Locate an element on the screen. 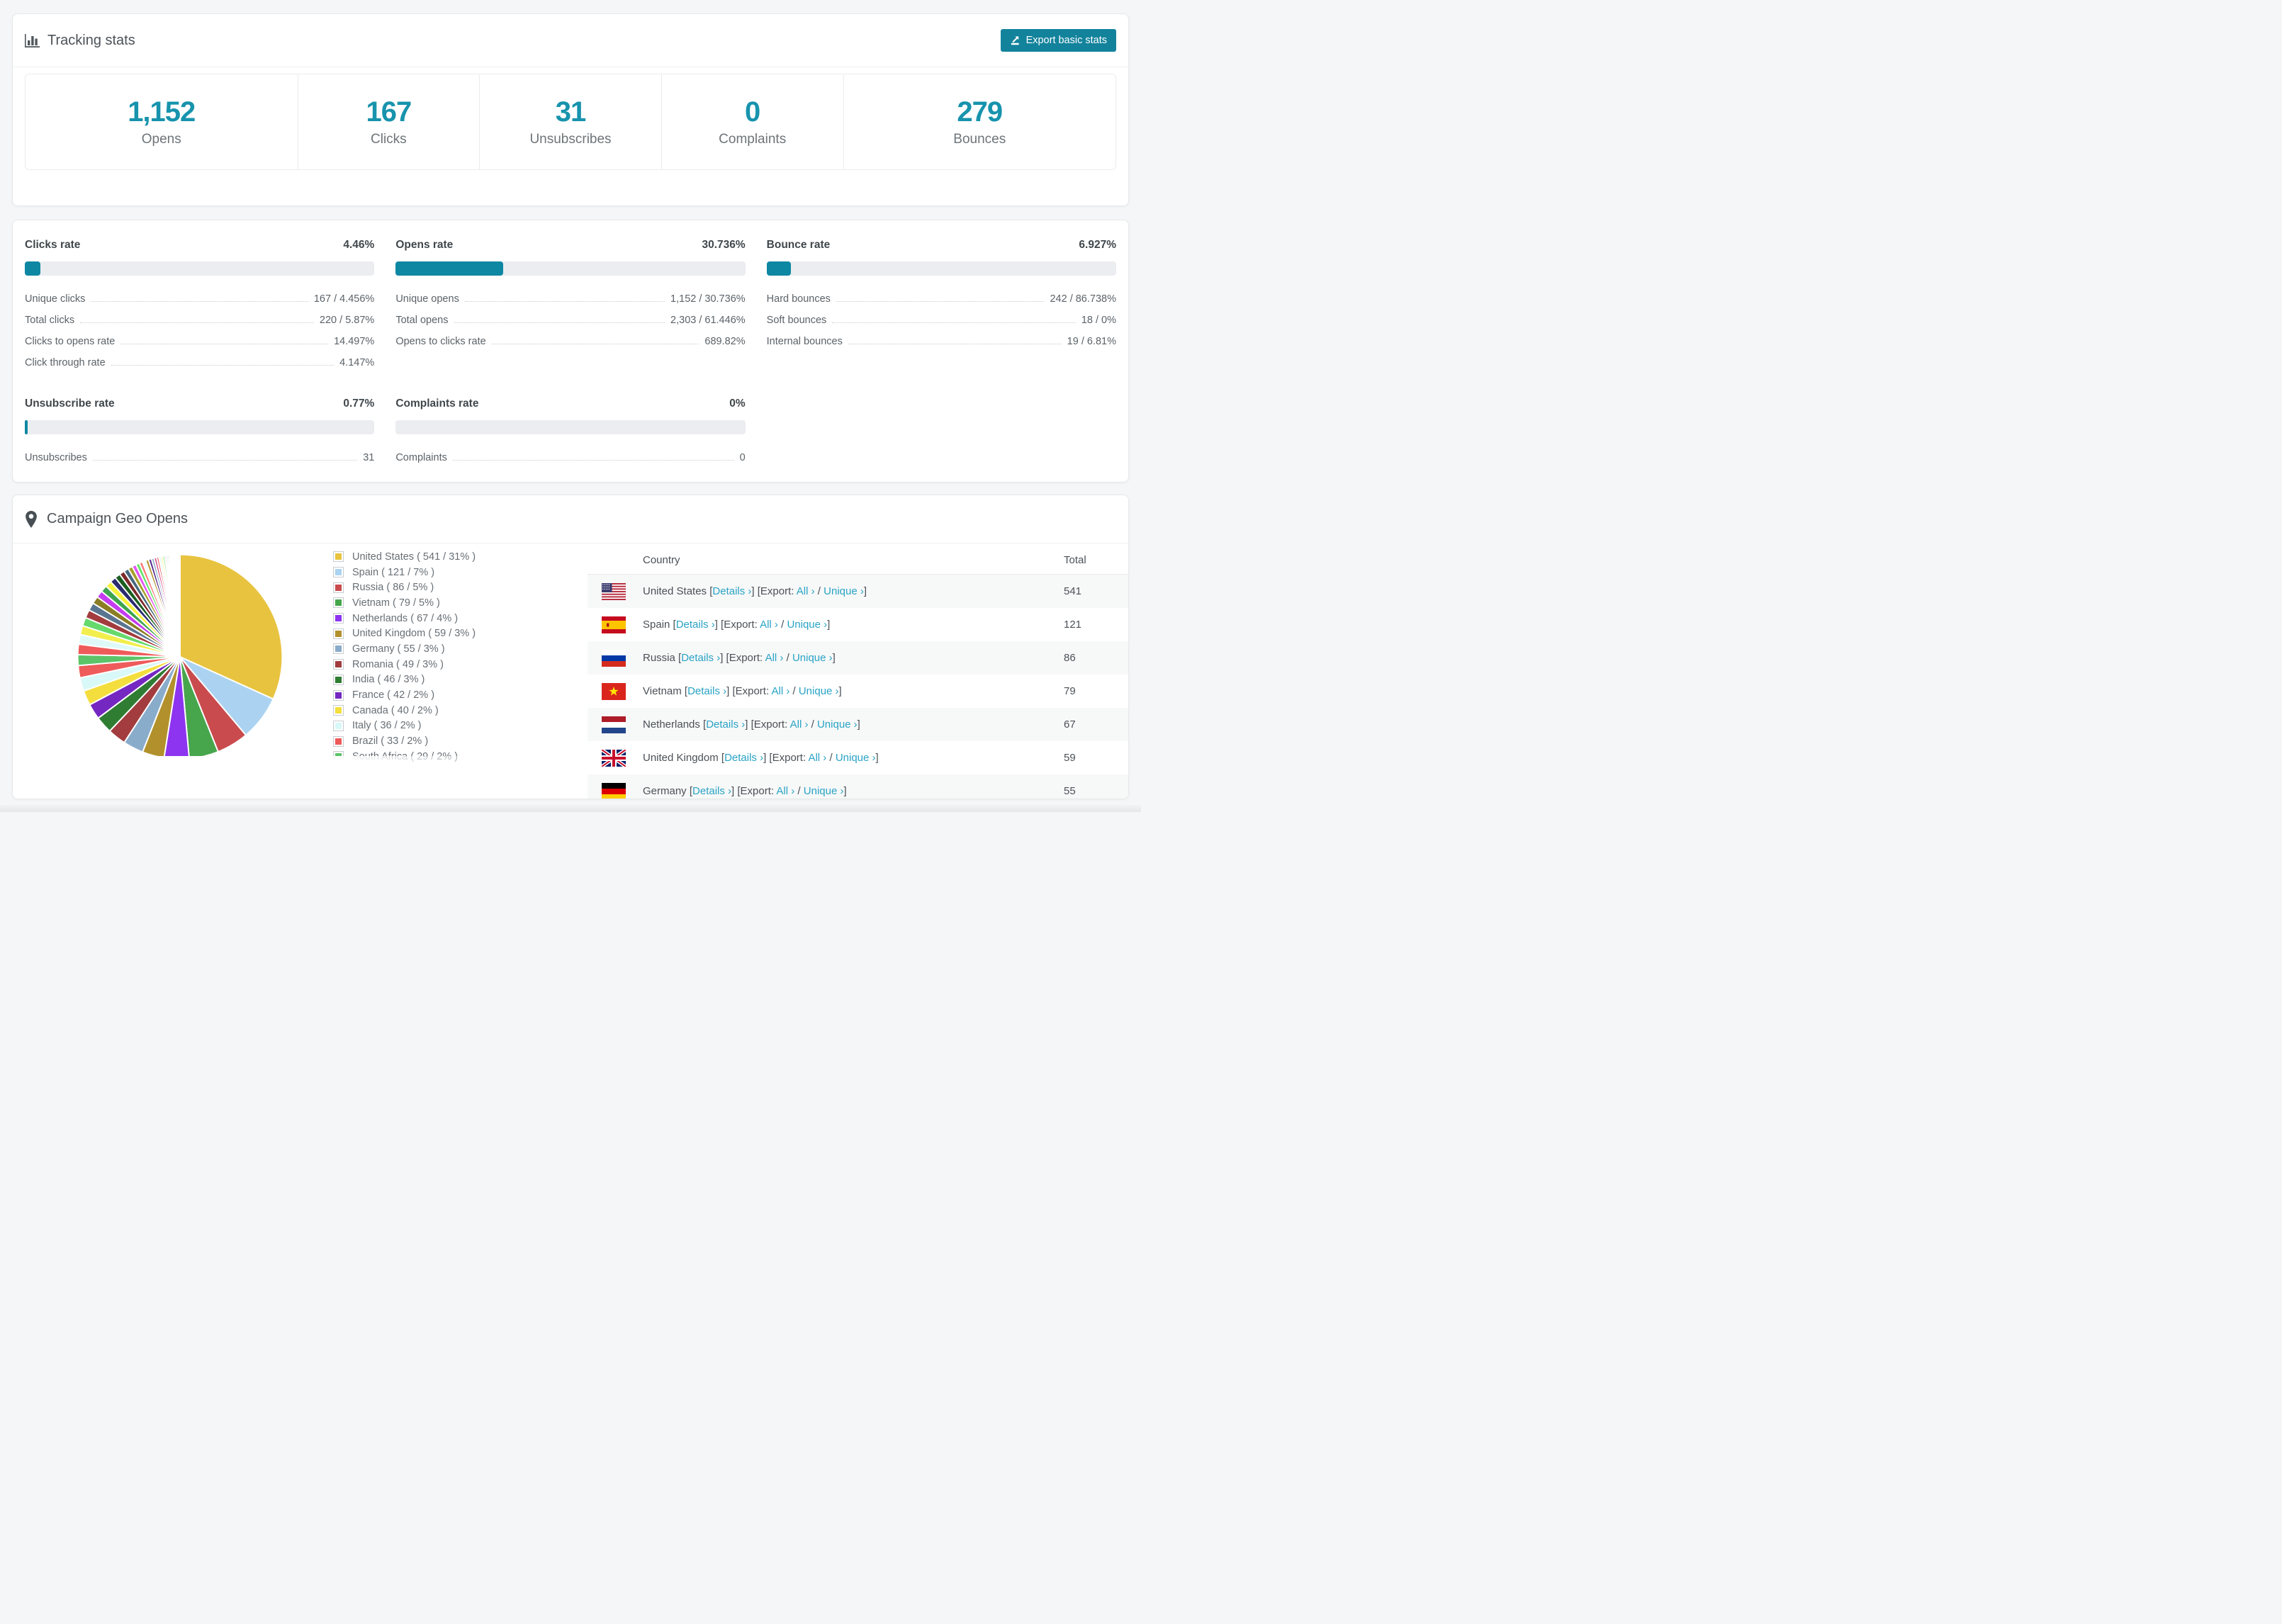  rate-stat-row: Total opens 2,303 / 61.446% is located at coordinates (570, 320).